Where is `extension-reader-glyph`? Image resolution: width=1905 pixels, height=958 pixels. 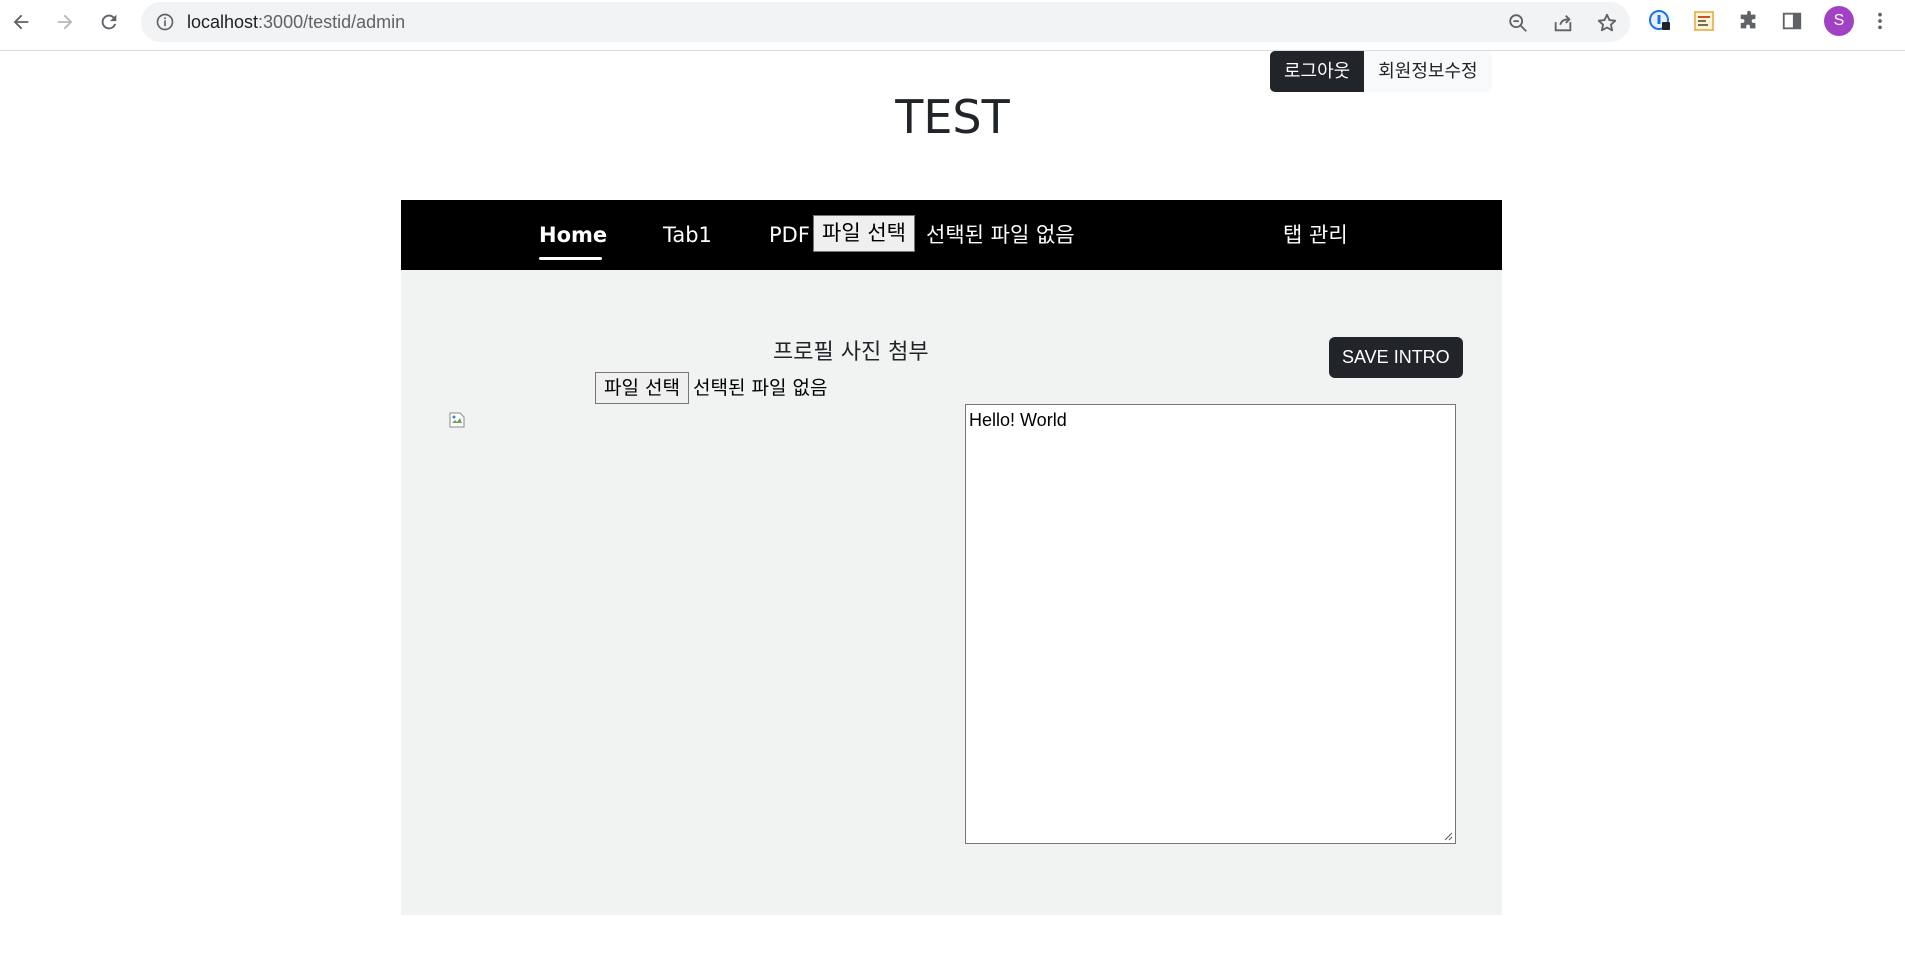
extension-reader-glyph is located at coordinates (1704, 21).